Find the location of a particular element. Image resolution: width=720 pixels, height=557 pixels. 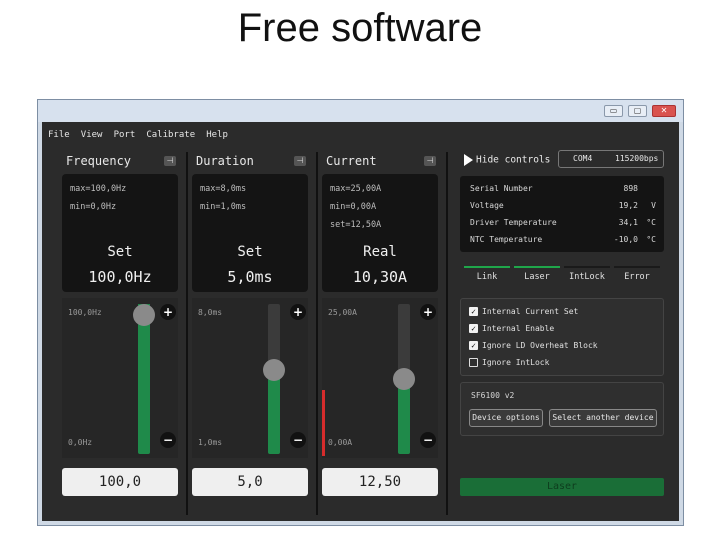

current-input: 12,50 is located at coordinates (380, 482).